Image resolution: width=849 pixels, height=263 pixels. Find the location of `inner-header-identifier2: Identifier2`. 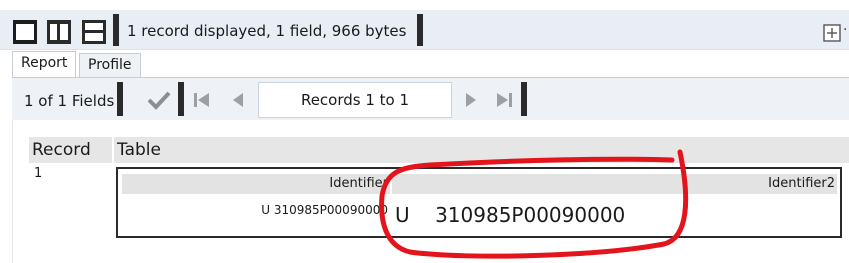

inner-header-identifier2: Identifier2 is located at coordinates (614, 184).